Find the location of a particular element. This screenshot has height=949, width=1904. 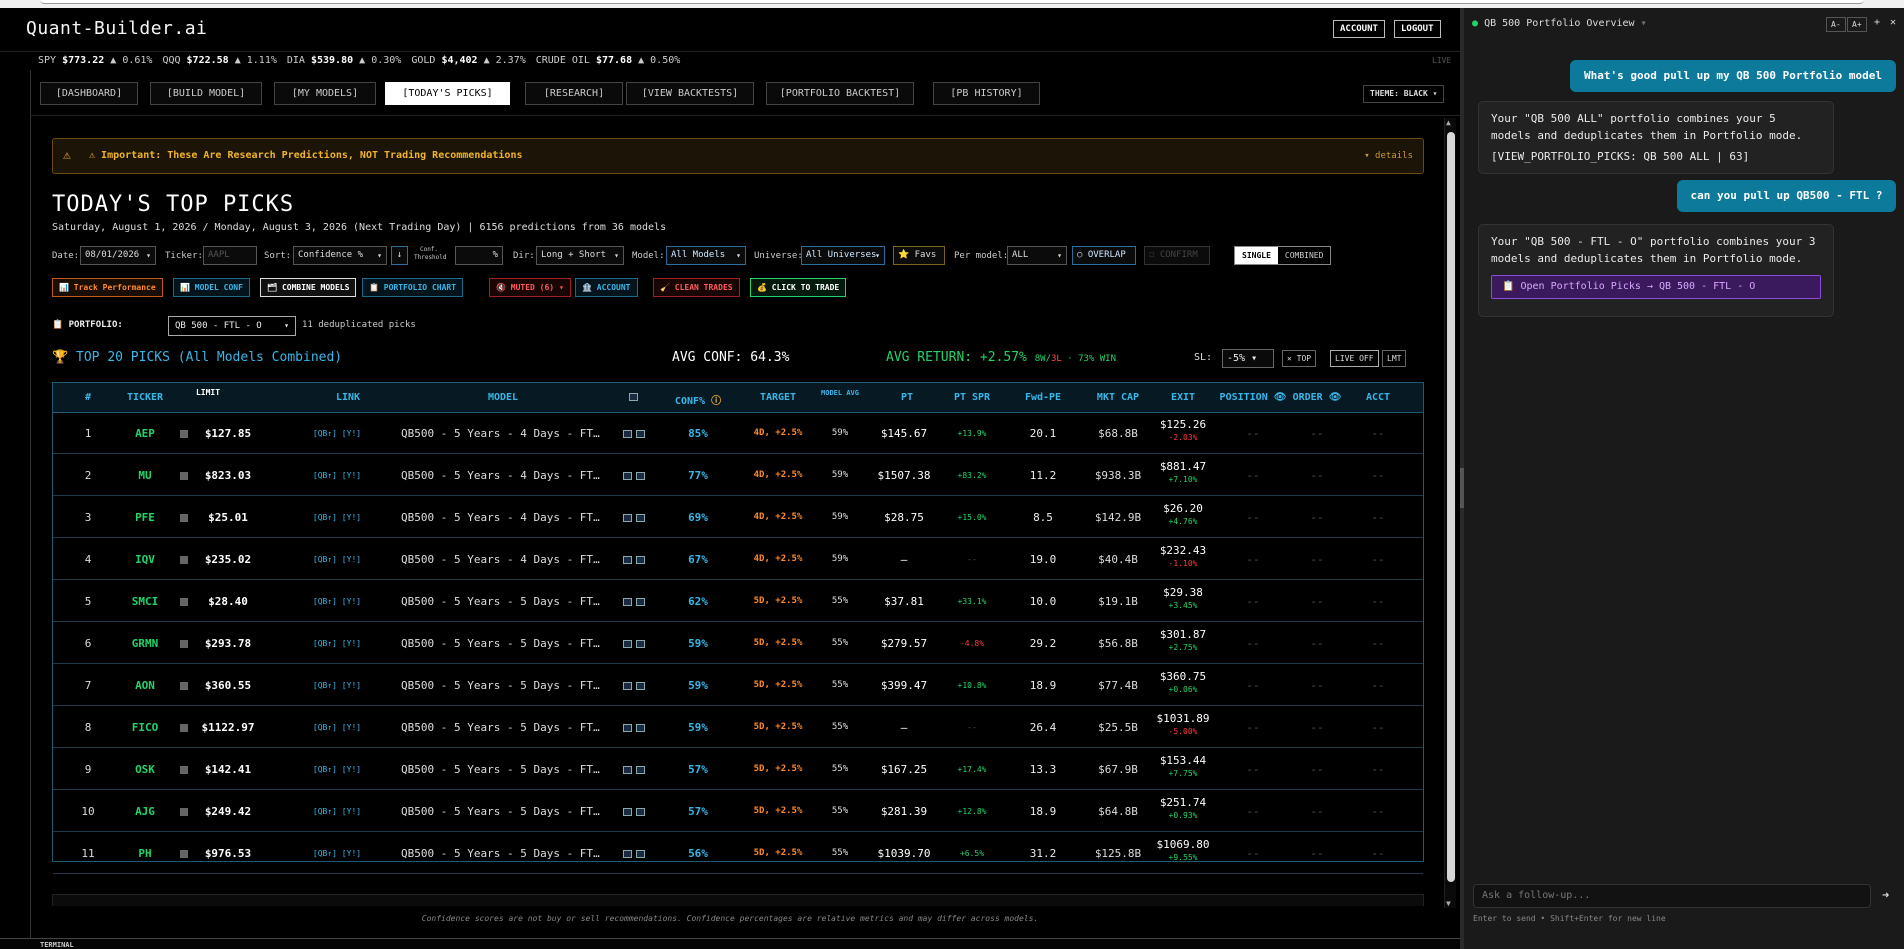

chat-title: ● QB 500 Portfolio Overview ▾ is located at coordinates (1559, 23).